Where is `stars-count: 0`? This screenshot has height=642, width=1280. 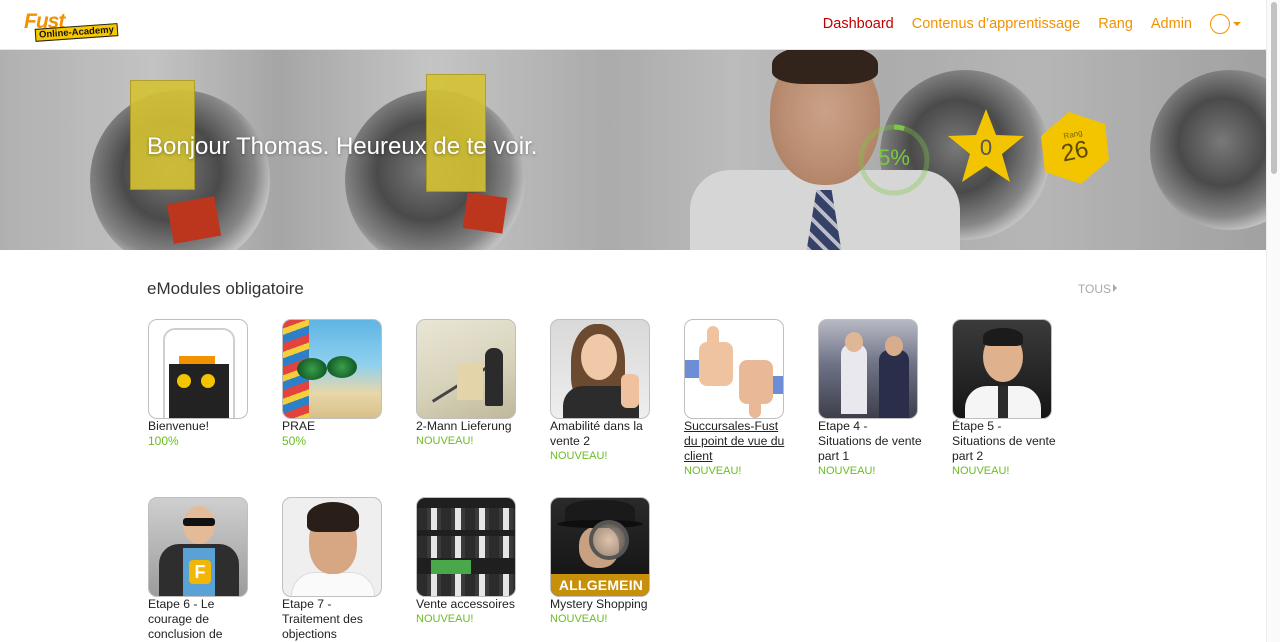
stars-count: 0 is located at coordinates (986, 147).